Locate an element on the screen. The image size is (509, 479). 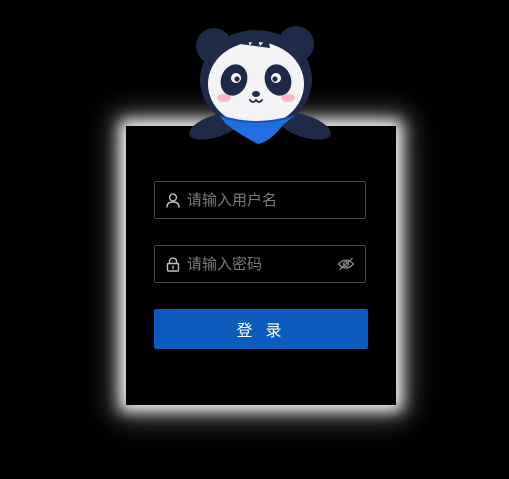
eye-hidden-icon is located at coordinates (346, 264).